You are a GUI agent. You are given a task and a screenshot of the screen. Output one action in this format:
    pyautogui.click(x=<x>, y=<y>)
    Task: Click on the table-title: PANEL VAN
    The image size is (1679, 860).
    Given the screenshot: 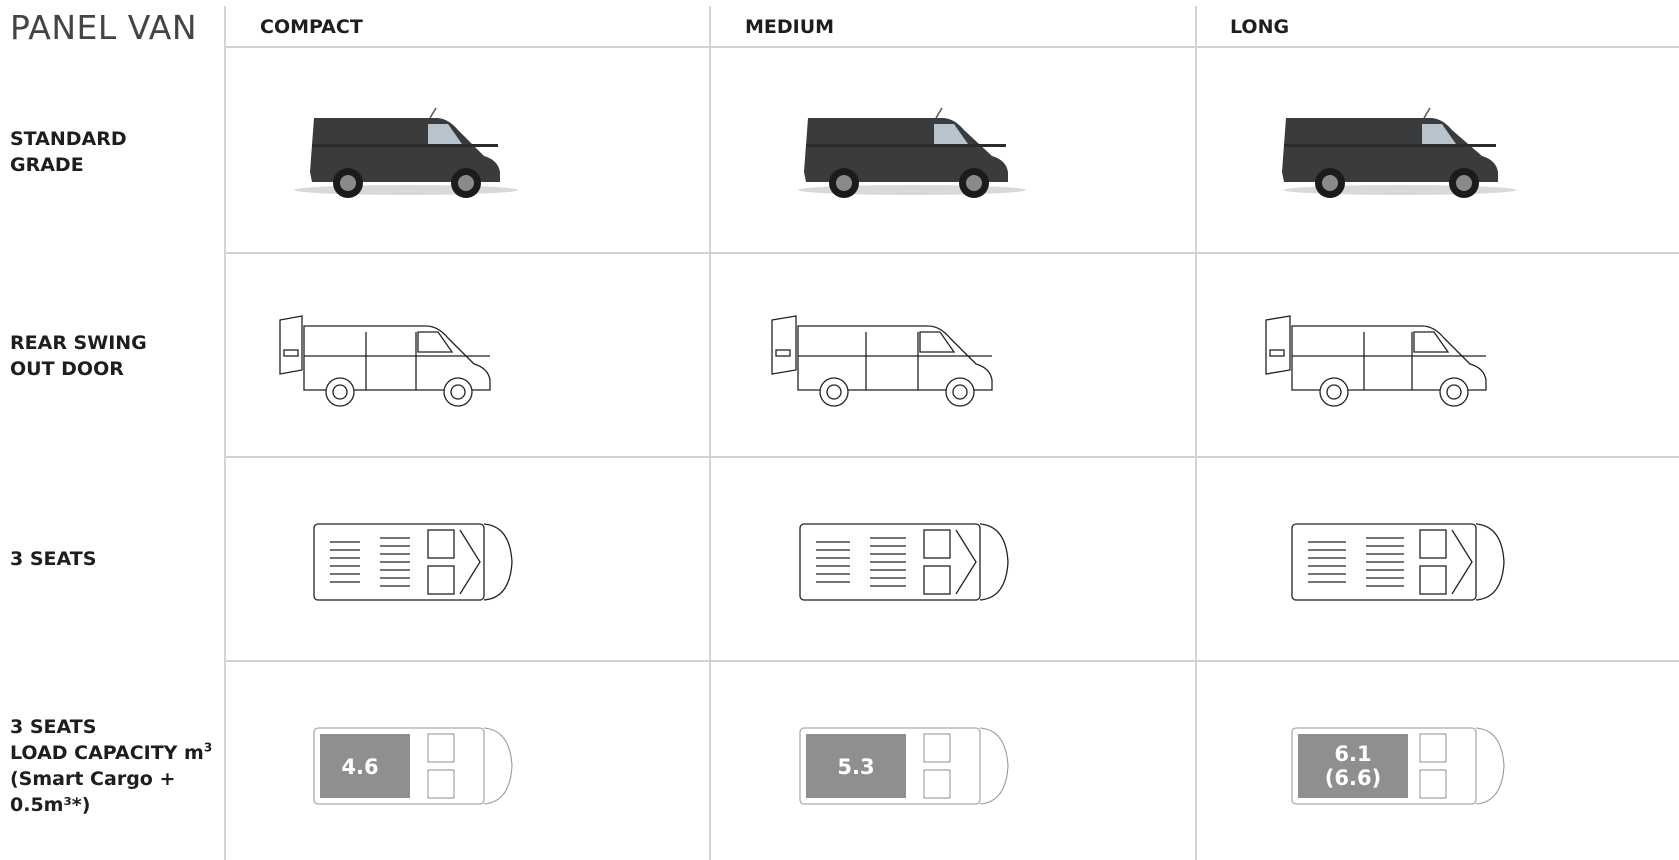 What is the action you would take?
    pyautogui.click(x=103, y=27)
    